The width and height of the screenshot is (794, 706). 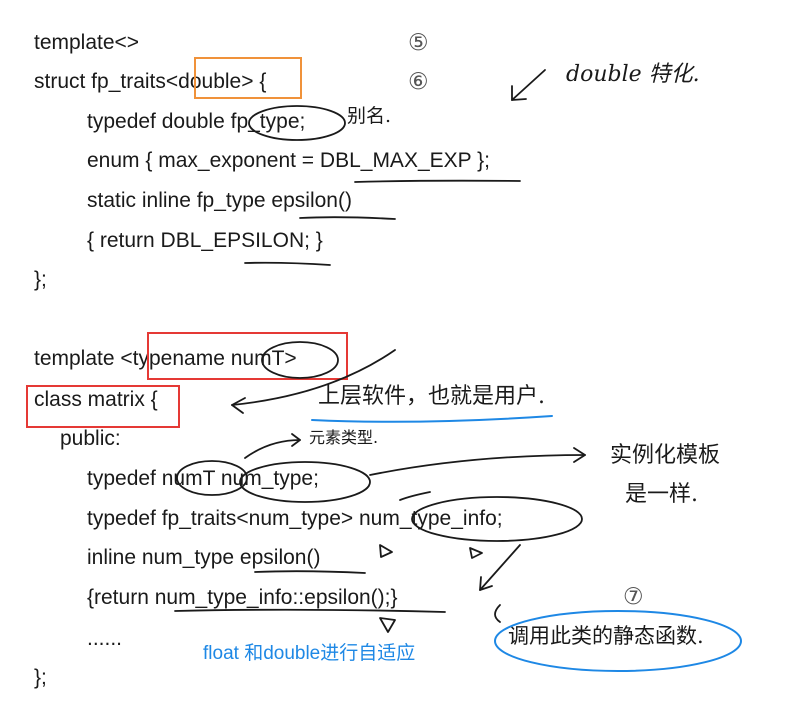 What do you see at coordinates (248, 78) in the screenshot?
I see `orange-highlight-box` at bounding box center [248, 78].